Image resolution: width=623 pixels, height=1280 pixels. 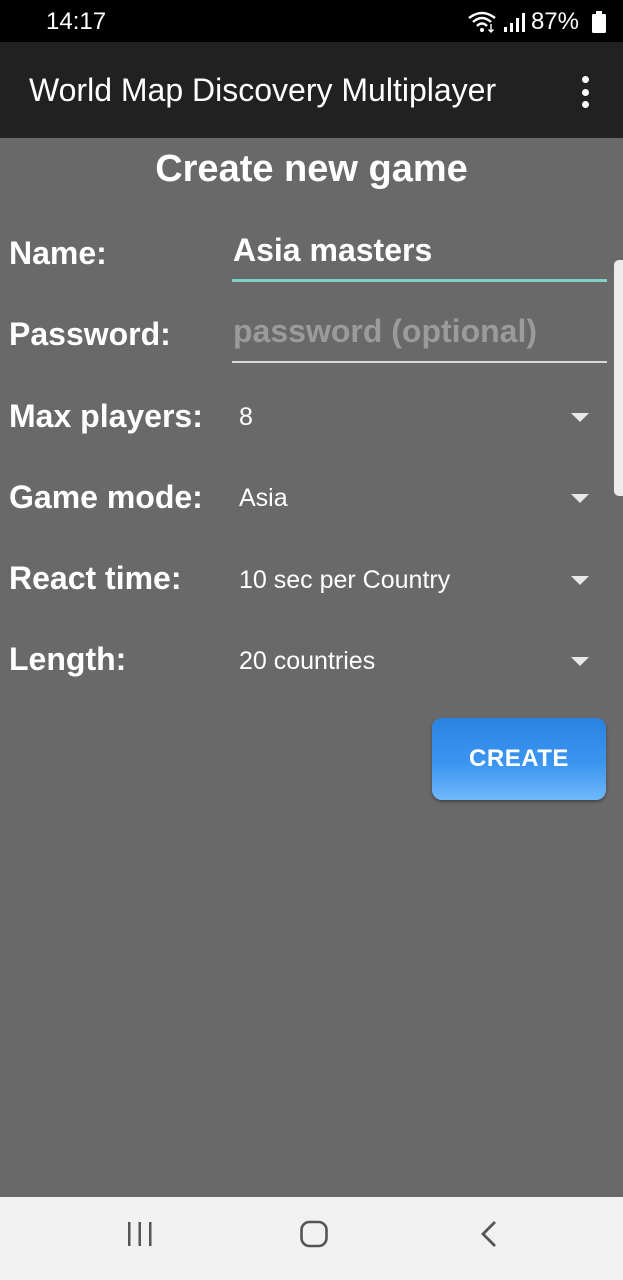 I want to click on navigation-bar, so click(x=311, y=1238).